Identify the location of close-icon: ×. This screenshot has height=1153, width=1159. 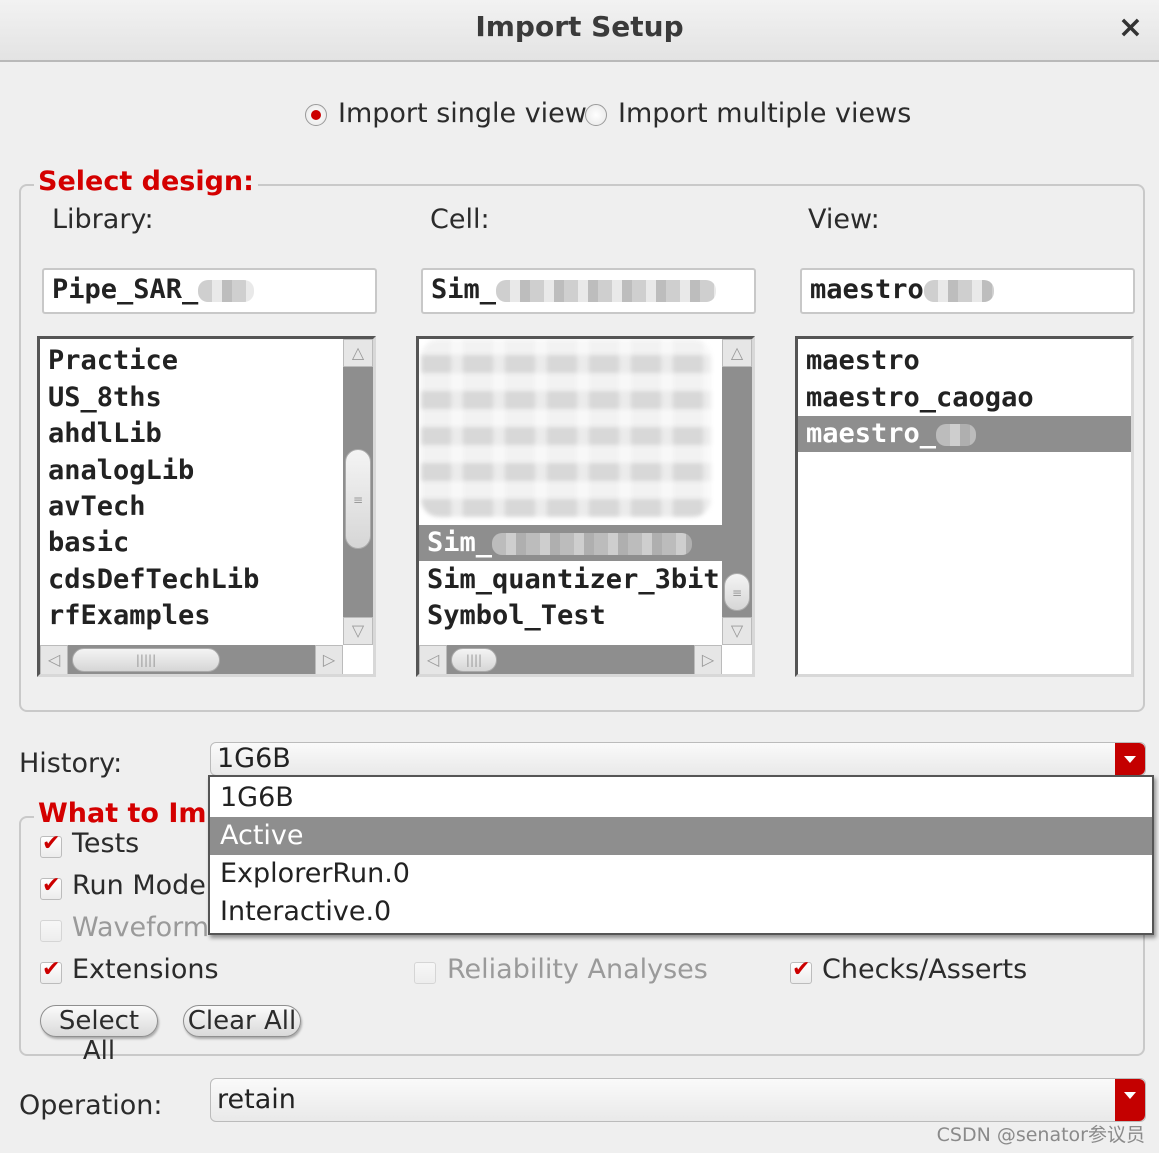
(1130, 27).